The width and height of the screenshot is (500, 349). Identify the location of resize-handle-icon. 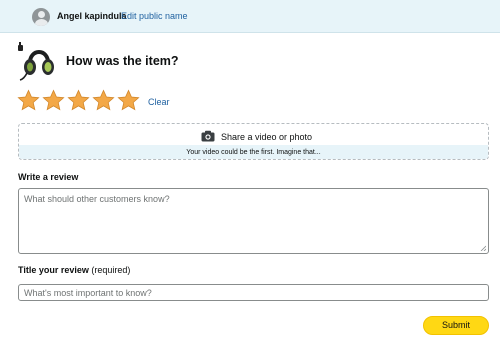
(483, 248).